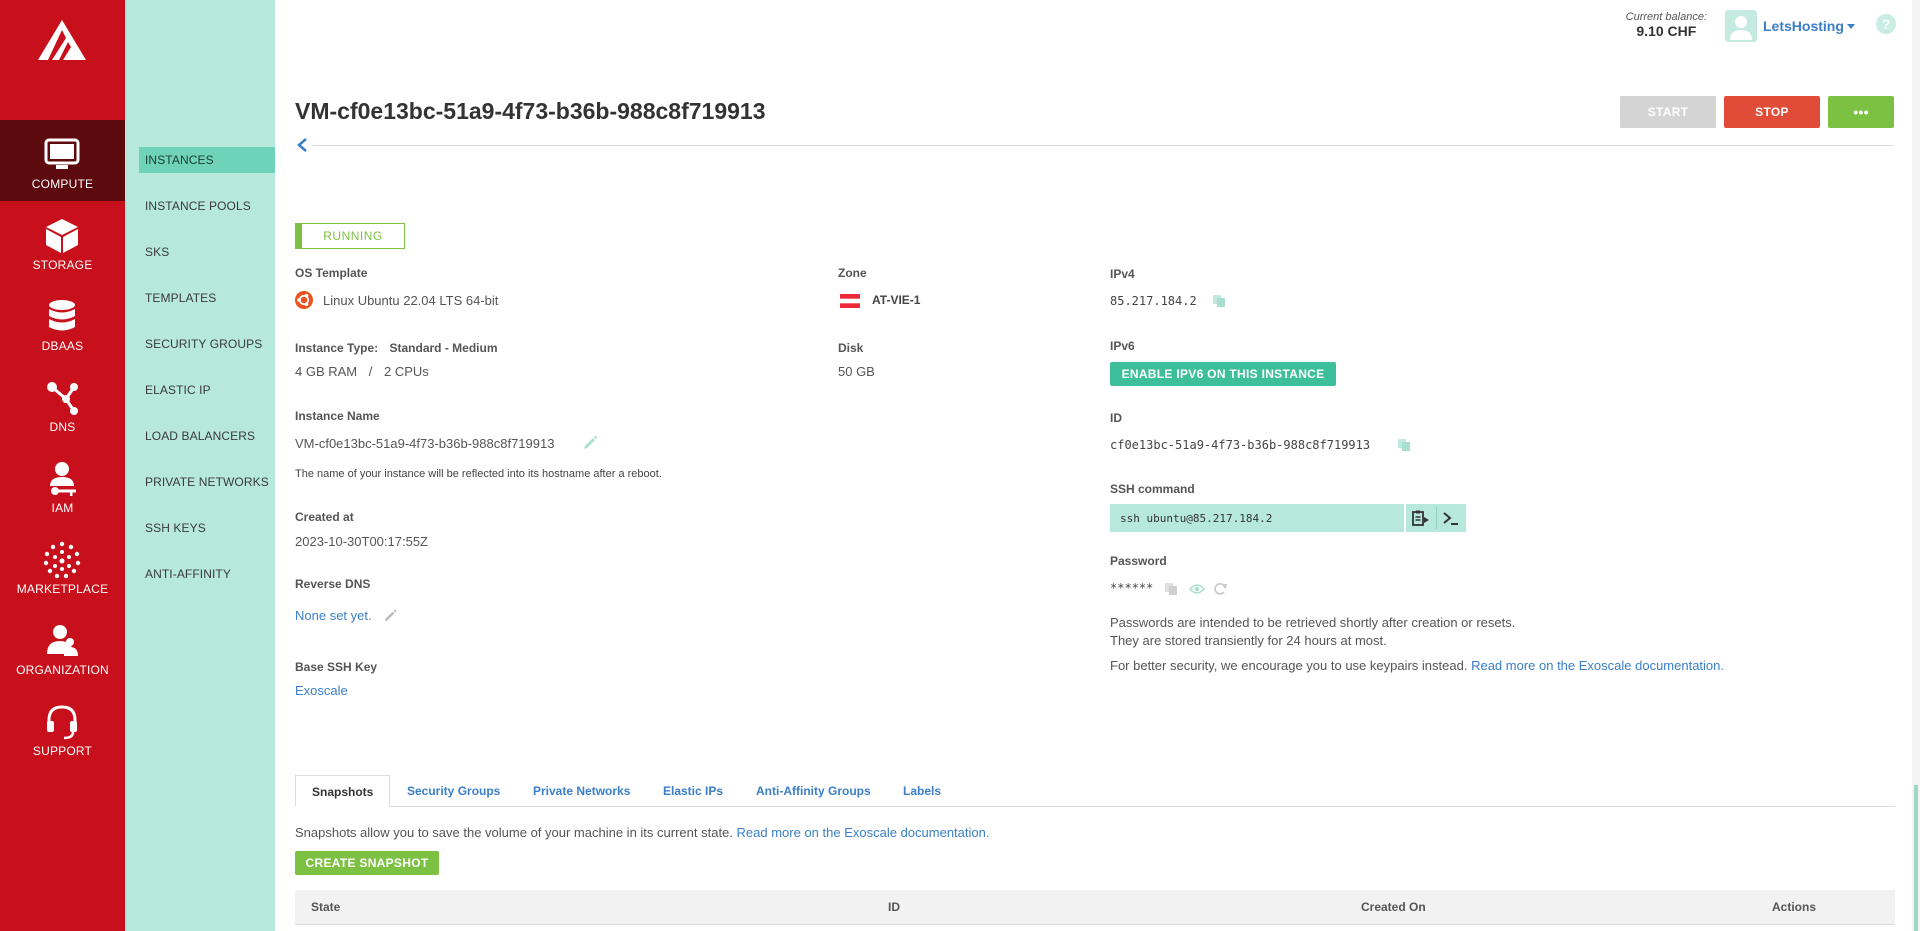  What do you see at coordinates (336, 667) in the screenshot?
I see `ssh-key-label: Base SSH Key` at bounding box center [336, 667].